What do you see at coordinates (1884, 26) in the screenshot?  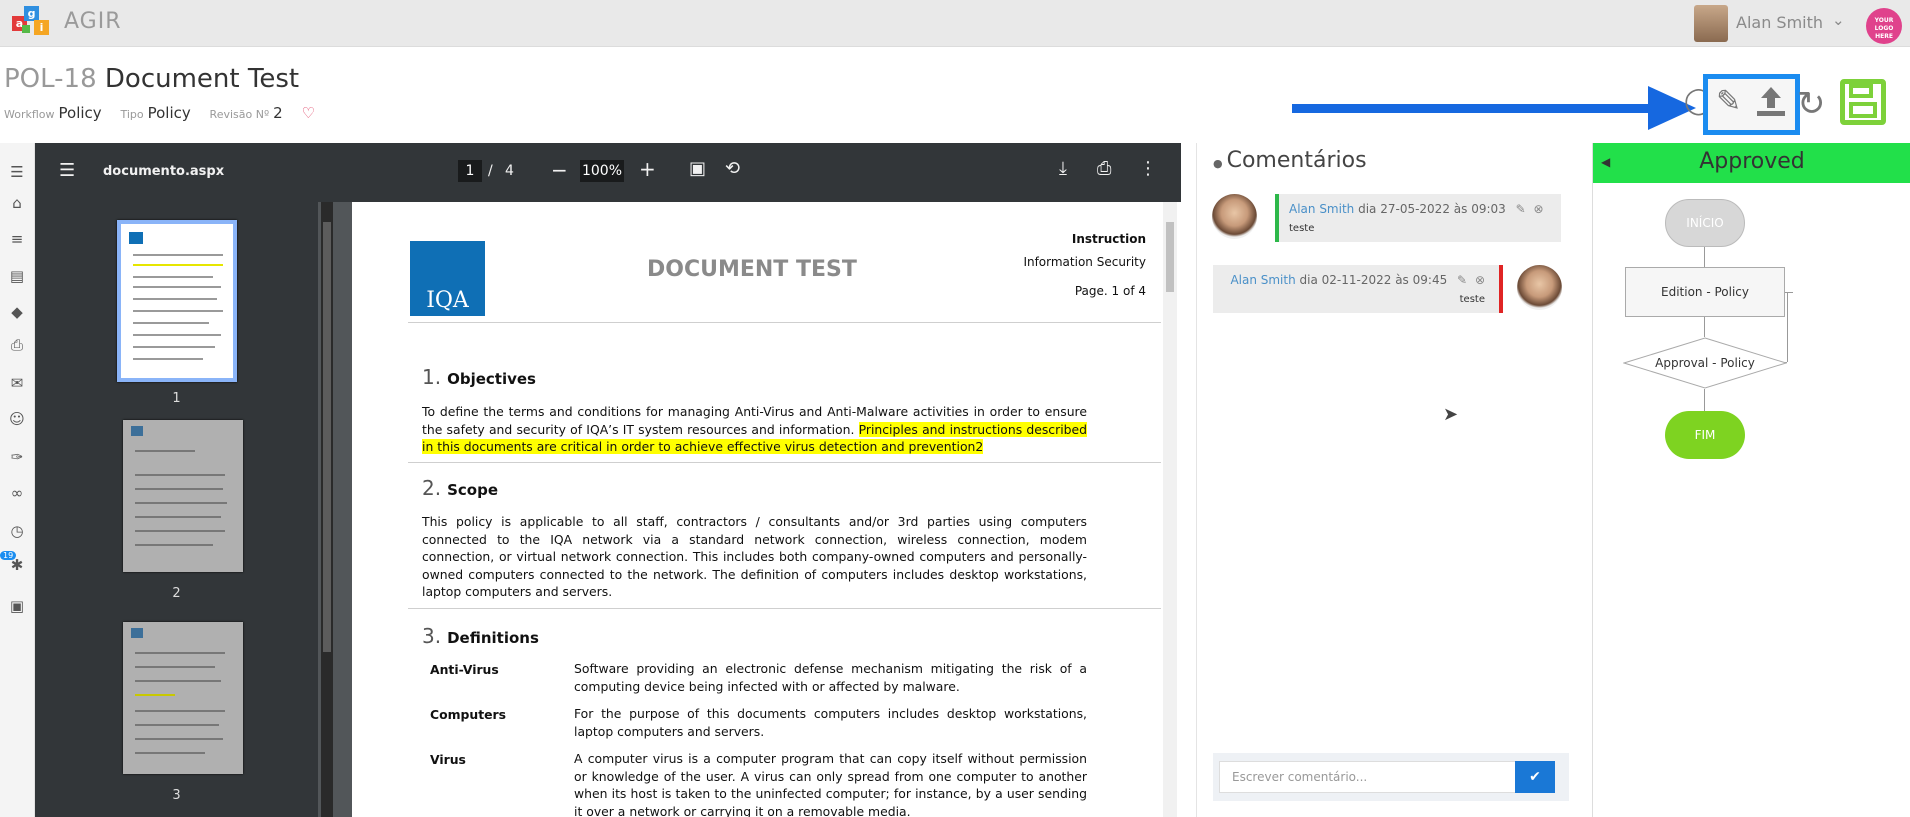 I see `brand-logo: YOUR LOGO HERE` at bounding box center [1884, 26].